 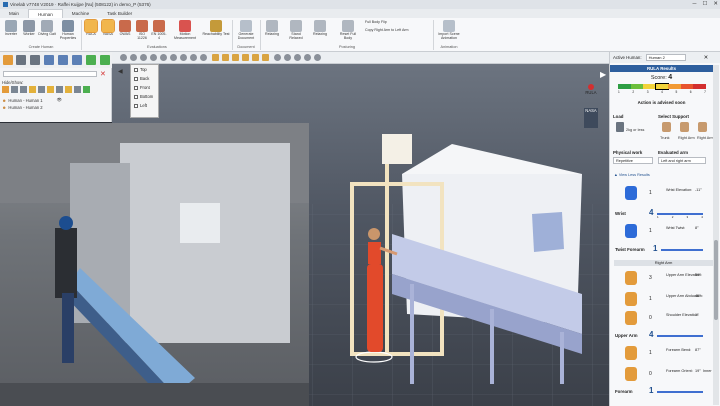 What do you see at coordinates (32, 100) in the screenshot?
I see `tree-item-human-1: ☻ Human - Human 1 👁` at bounding box center [32, 100].